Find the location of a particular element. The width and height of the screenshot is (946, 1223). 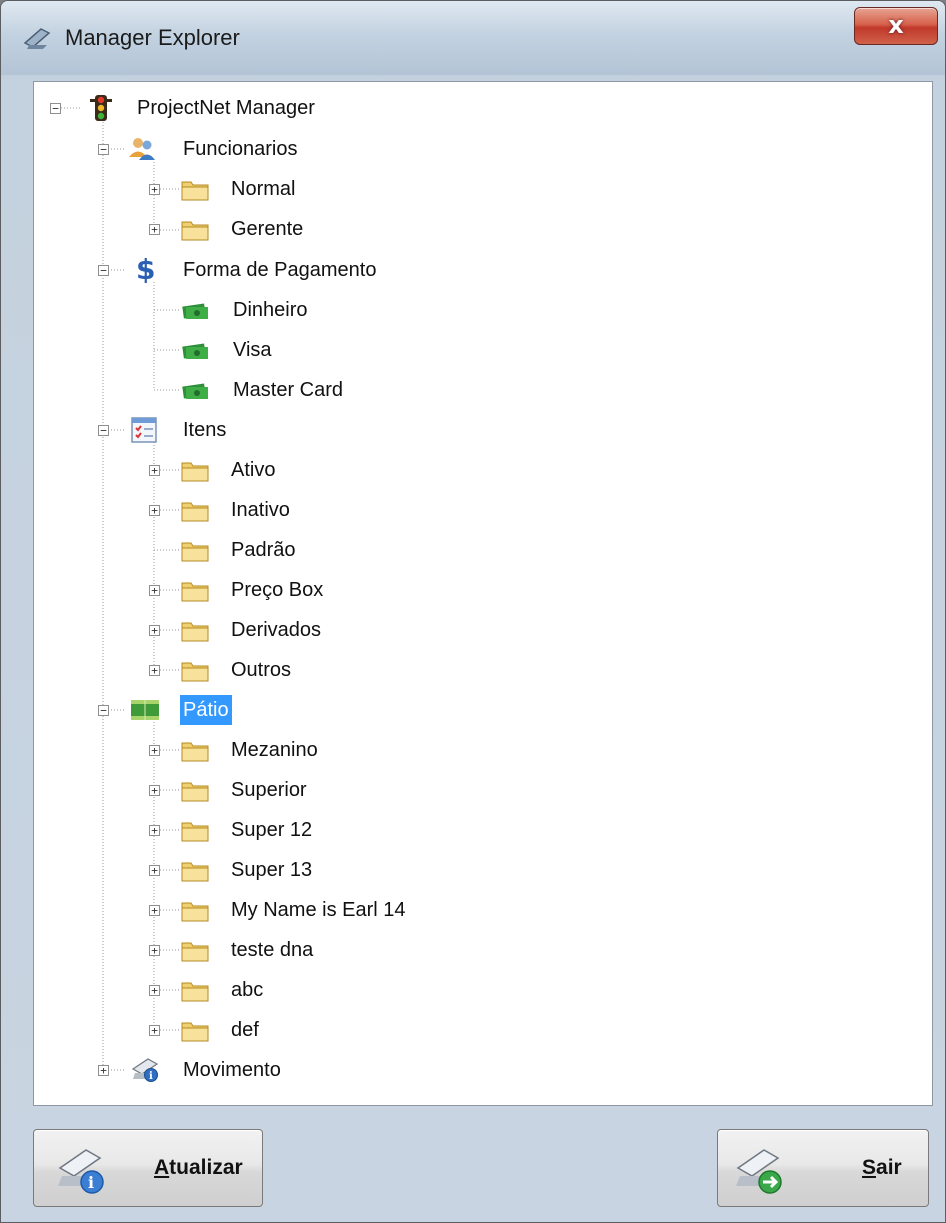

window-title: Manager Explorer is located at coordinates (152, 37).